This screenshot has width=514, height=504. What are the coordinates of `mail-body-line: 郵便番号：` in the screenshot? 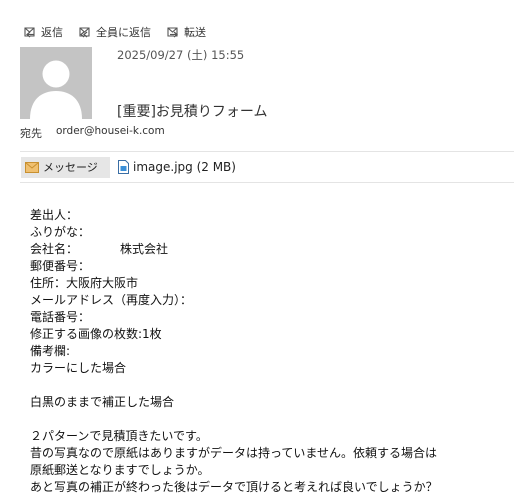 It's located at (60, 266).